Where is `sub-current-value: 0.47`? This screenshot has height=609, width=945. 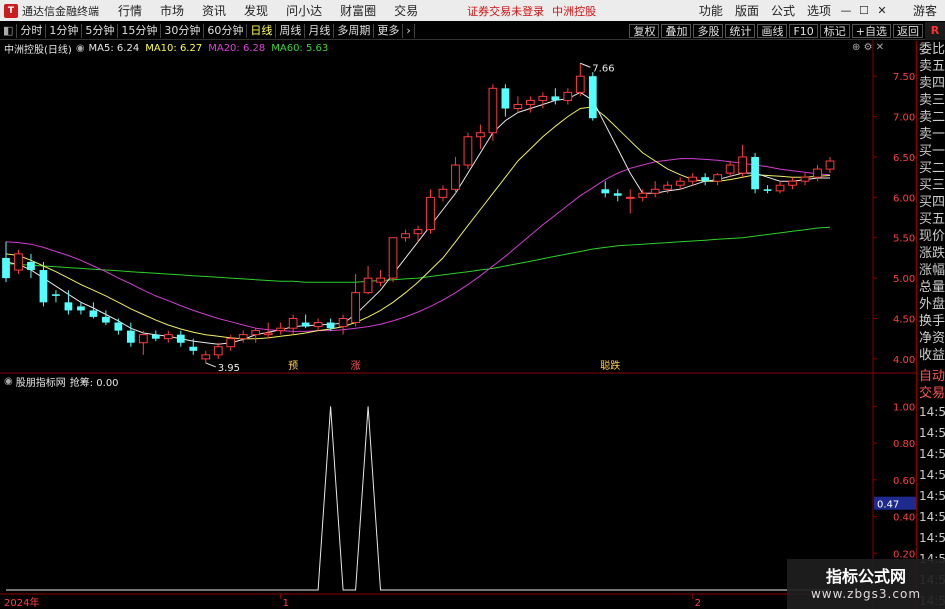 sub-current-value: 0.47 is located at coordinates (888, 505).